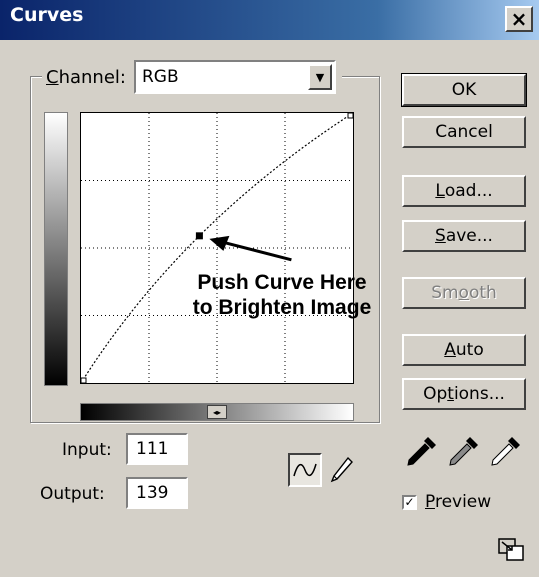 The image size is (539, 577). I want to click on preview-checkbox: ✓, so click(409, 502).